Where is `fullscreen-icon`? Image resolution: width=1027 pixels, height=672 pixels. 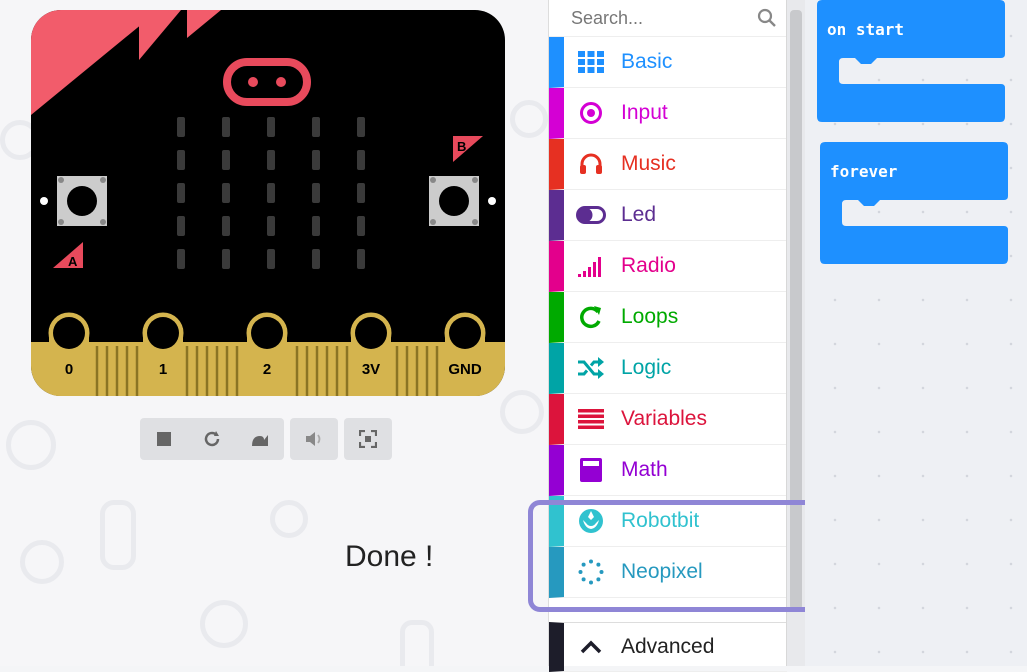 fullscreen-icon is located at coordinates (368, 439).